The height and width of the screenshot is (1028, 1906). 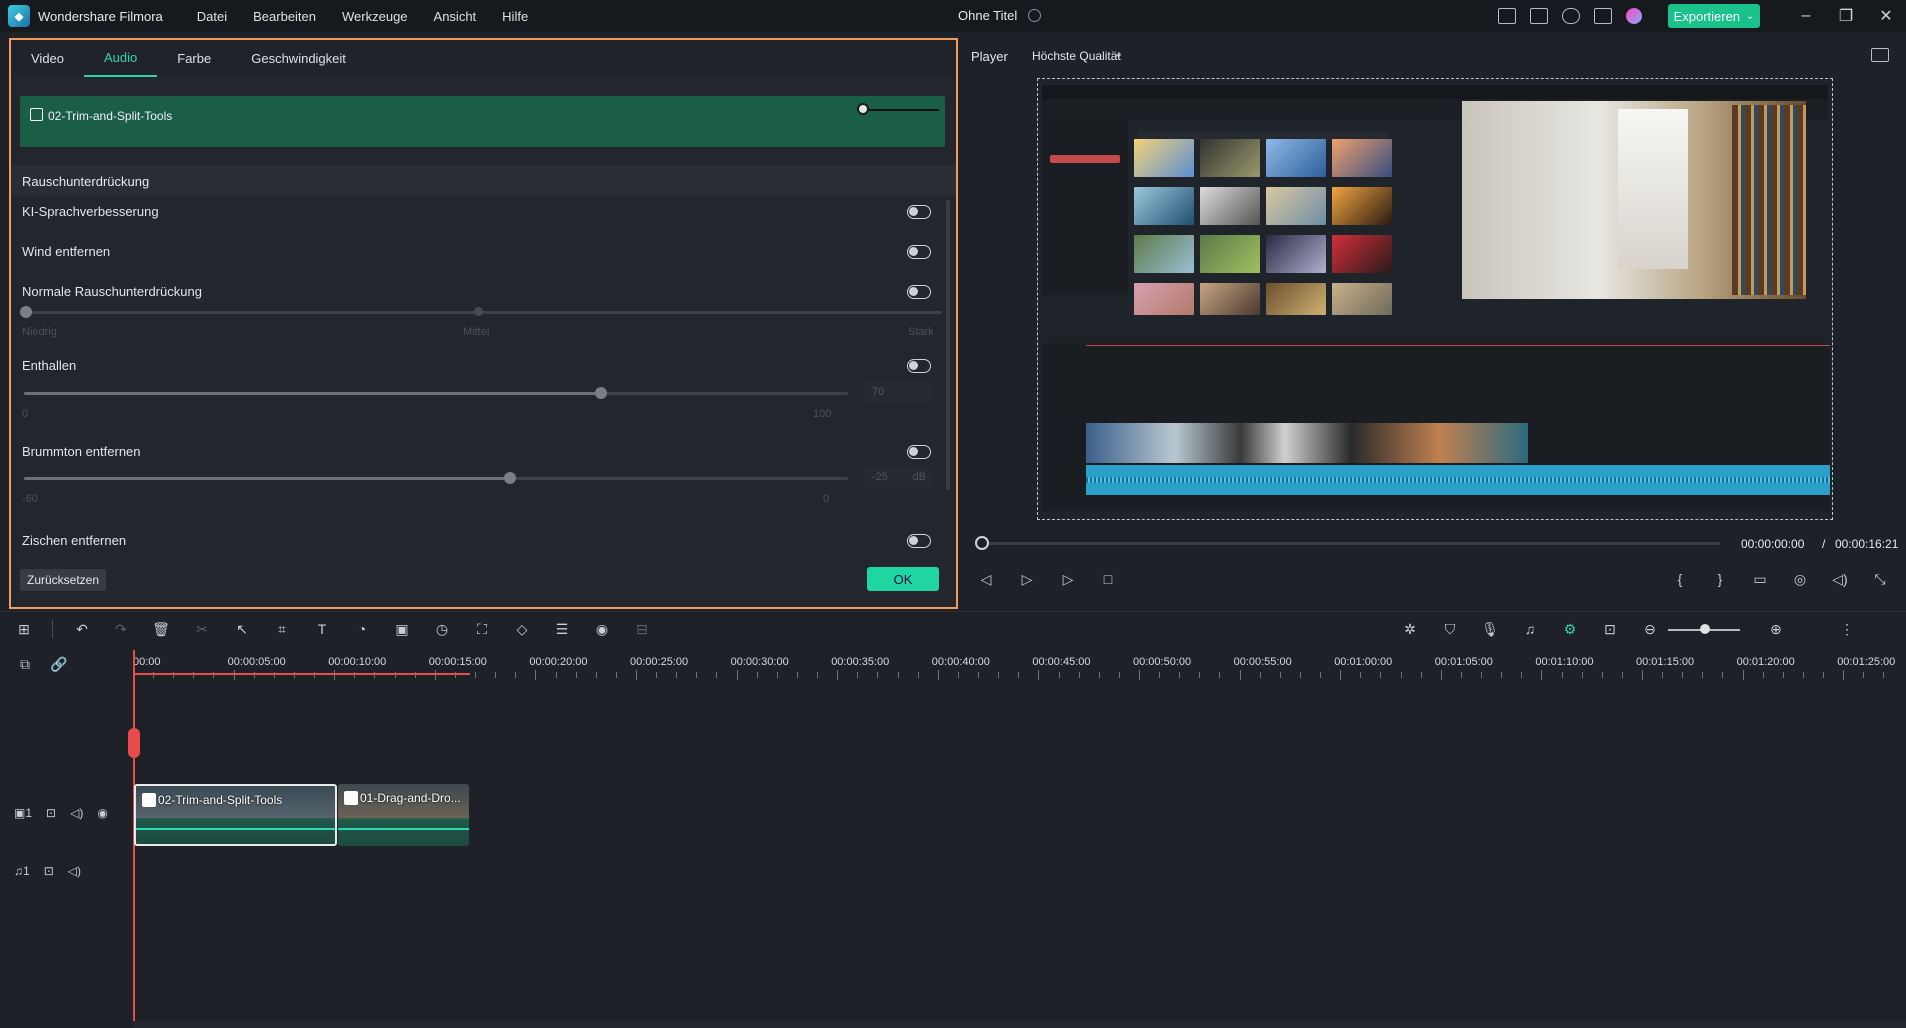 I want to click on render-icon: ✲, so click(x=1410, y=629).